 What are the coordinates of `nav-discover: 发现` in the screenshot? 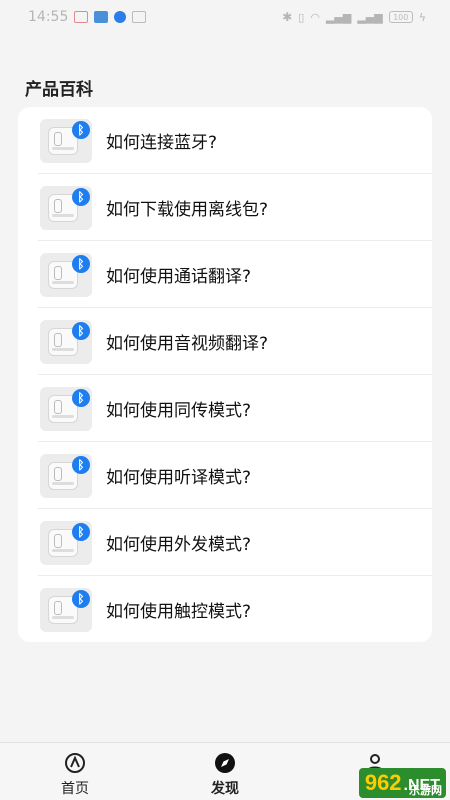 It's located at (225, 770).